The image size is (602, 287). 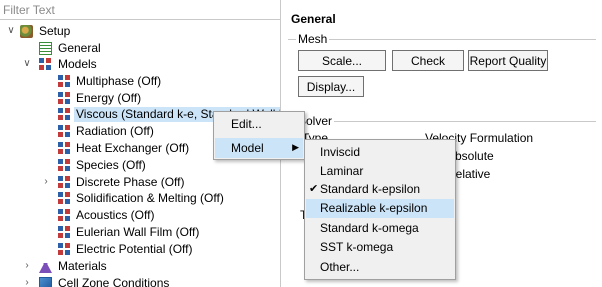 What do you see at coordinates (247, 148) in the screenshot?
I see `menu-item-label: Model` at bounding box center [247, 148].